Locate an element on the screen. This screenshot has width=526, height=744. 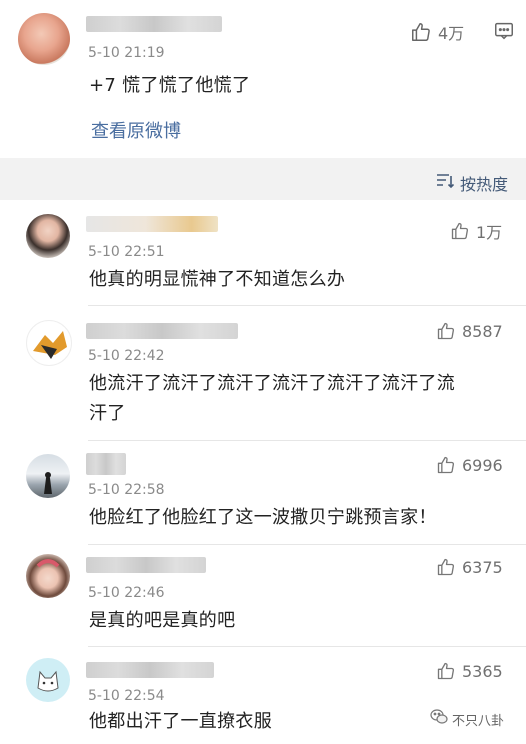
reply-text: 他流汗了流汗了流汗了流汗了流汗了流汗了流 is located at coordinates (272, 383).